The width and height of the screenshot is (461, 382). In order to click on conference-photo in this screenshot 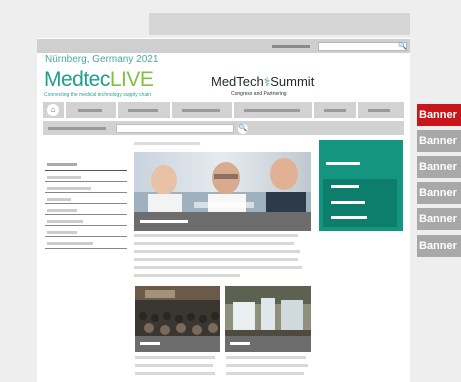, I will do `click(177, 312)`.